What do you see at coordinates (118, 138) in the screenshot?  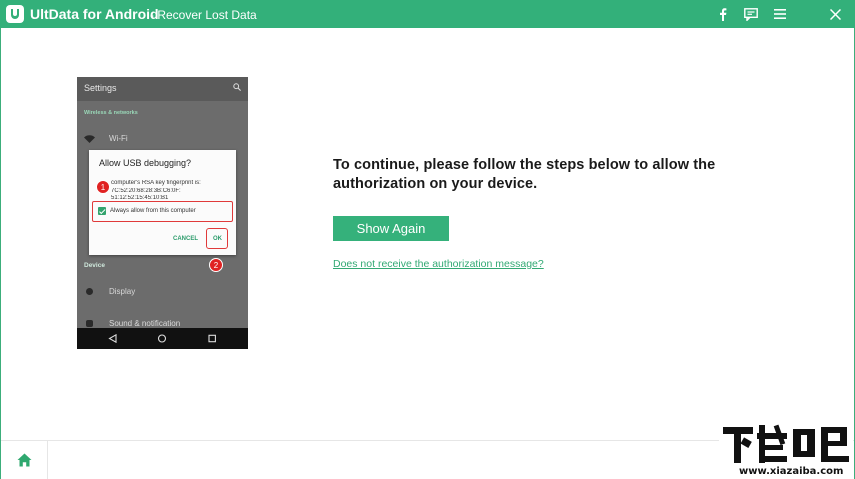 I see `phone-item-wifi: Wi-Fi` at bounding box center [118, 138].